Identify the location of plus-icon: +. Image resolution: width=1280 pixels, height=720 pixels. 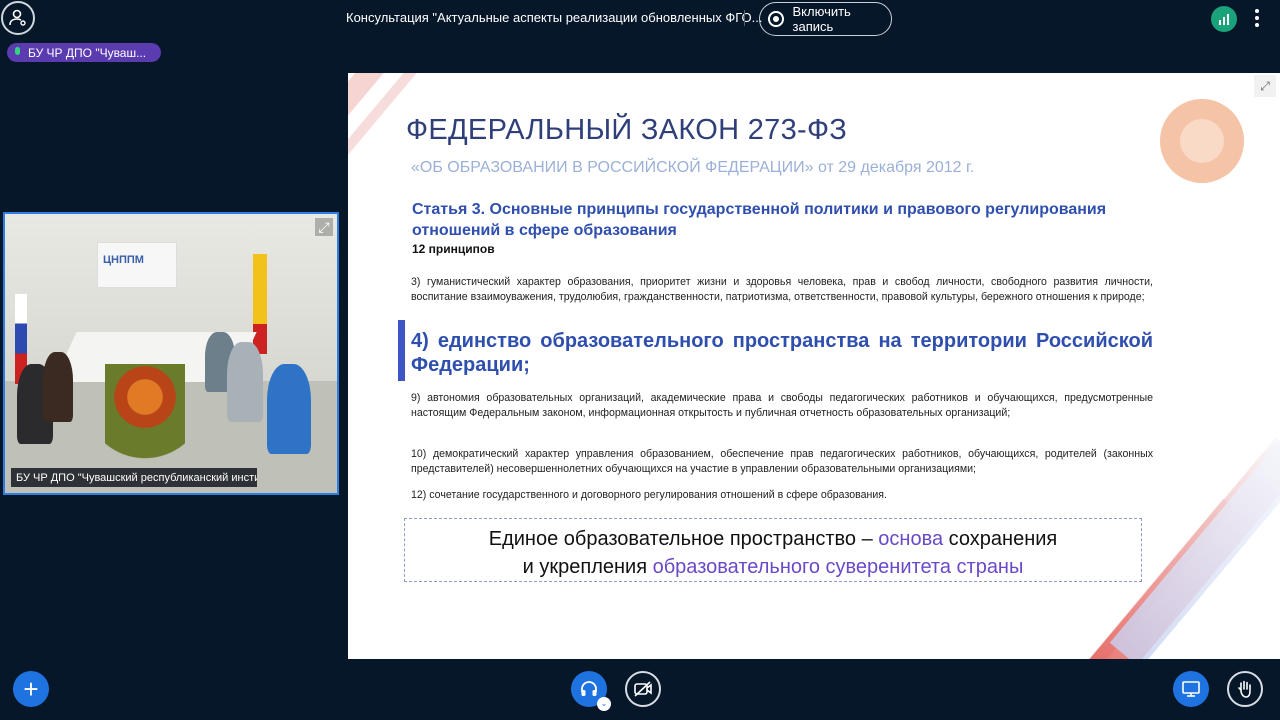
(31, 689).